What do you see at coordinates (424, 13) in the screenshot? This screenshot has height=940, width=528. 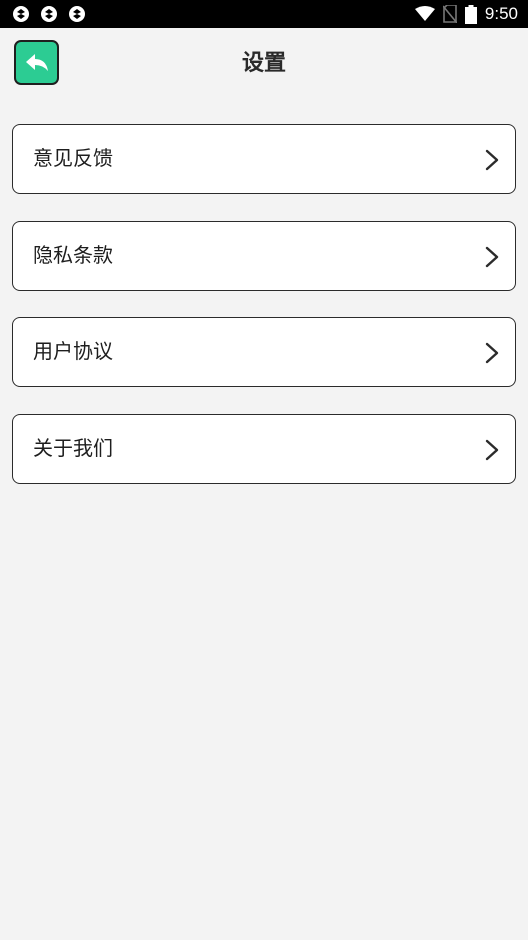 I see `wifi-icon` at bounding box center [424, 13].